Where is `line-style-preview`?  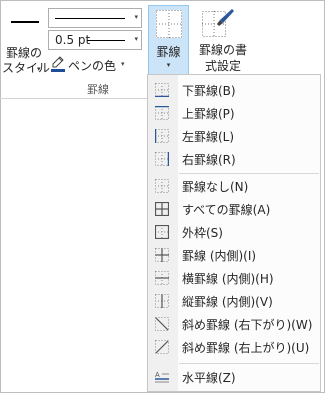
line-style-preview is located at coordinates (25, 22).